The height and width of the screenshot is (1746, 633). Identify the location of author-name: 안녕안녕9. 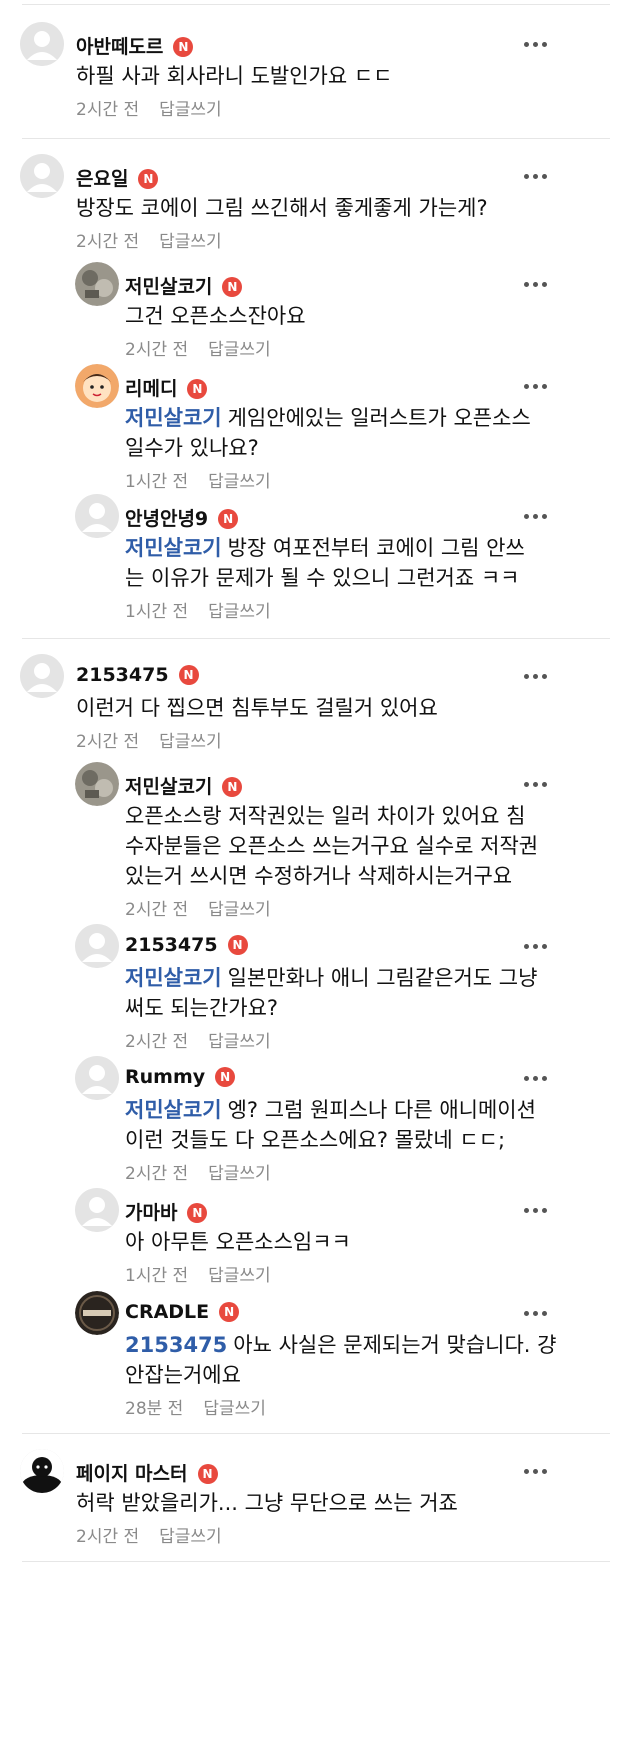
(166, 519).